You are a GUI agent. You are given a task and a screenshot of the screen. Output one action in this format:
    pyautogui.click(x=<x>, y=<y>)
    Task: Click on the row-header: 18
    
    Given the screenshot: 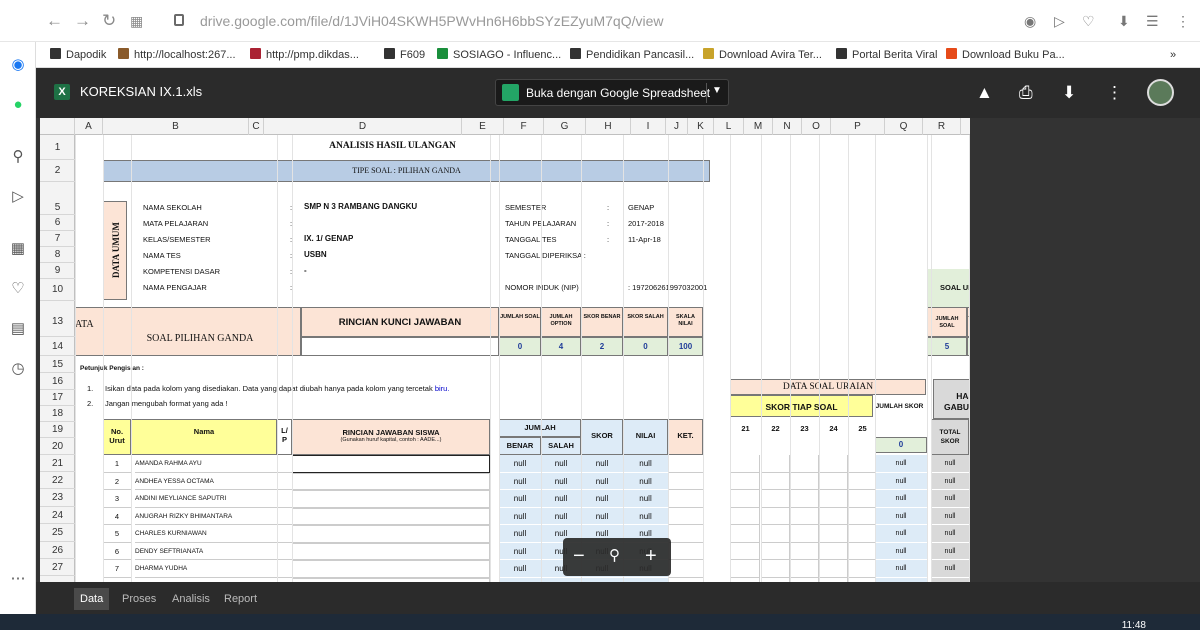 What is the action you would take?
    pyautogui.click(x=57, y=414)
    